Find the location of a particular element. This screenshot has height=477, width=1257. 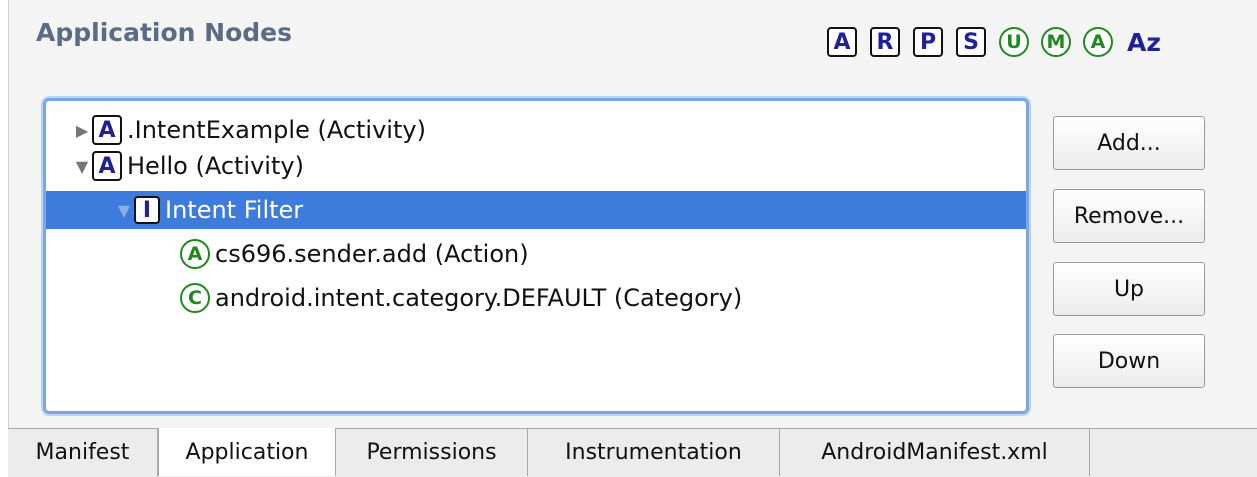

tree-node-label: .IntentExample (Activity) is located at coordinates (276, 130).